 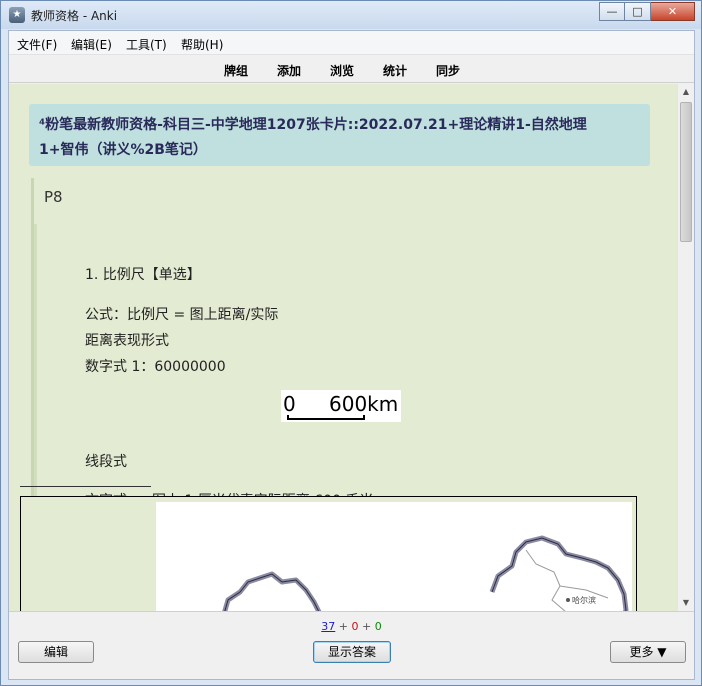 I want to click on map-outline-graphic: 哈尔滨, so click(x=425, y=573).